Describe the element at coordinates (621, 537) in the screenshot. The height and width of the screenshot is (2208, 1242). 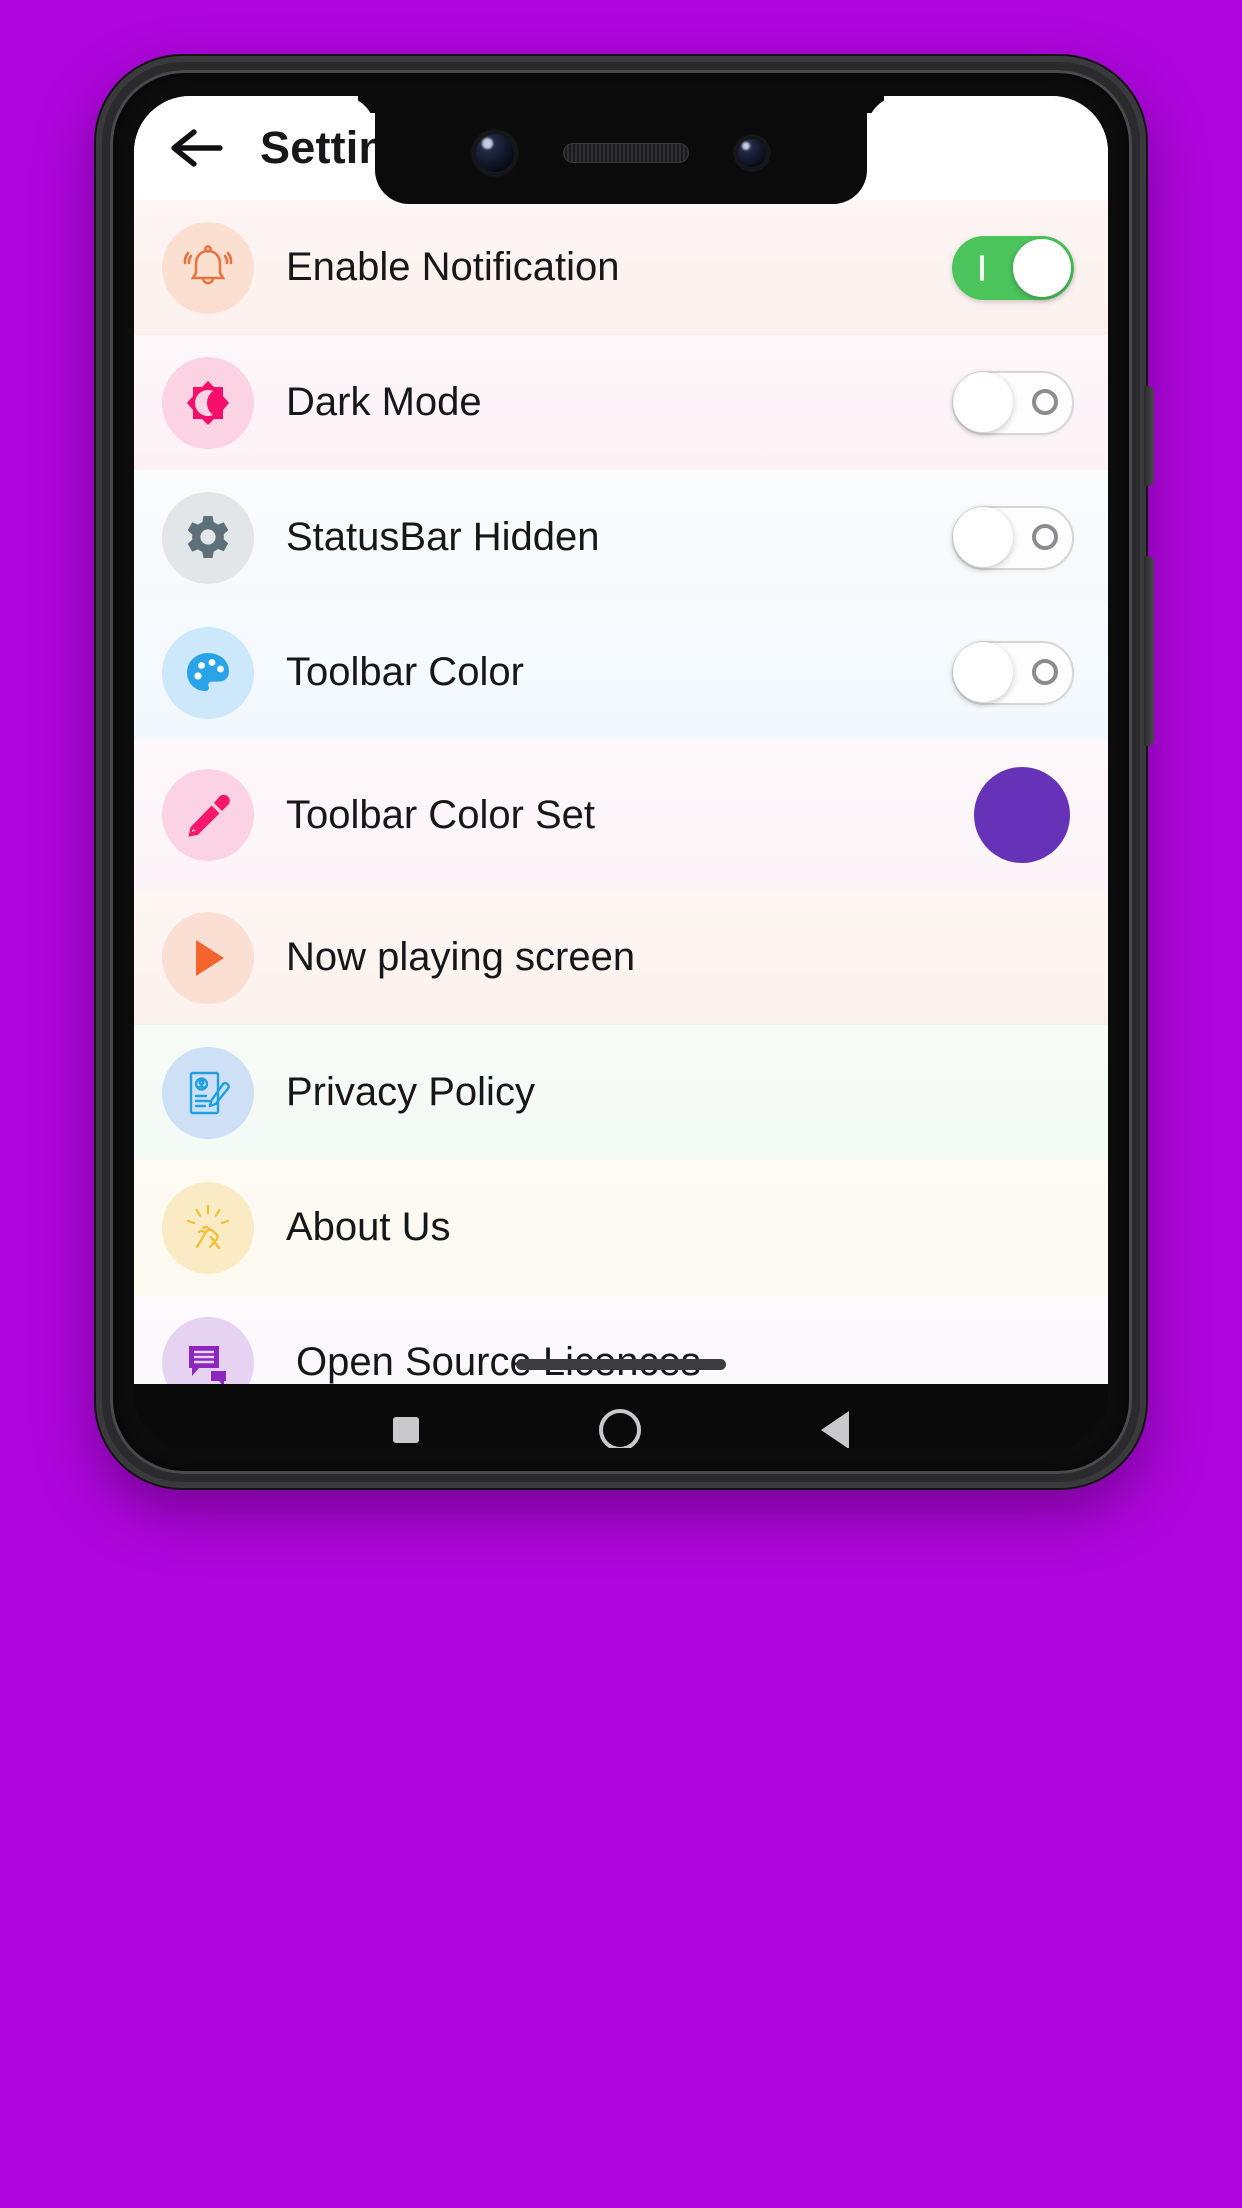
I see `setting-row-statusbar-hidden: StatusBar Hidden` at that location.